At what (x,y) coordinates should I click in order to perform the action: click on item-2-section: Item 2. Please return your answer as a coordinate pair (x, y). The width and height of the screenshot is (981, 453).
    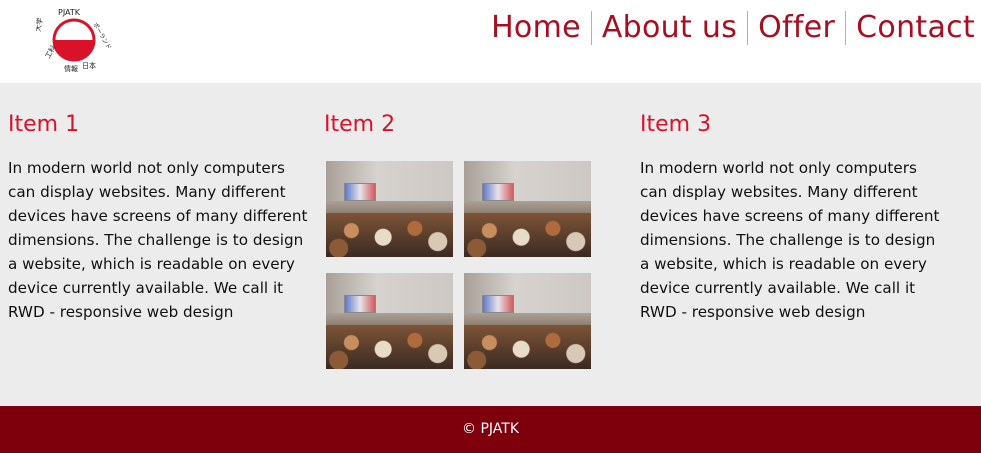
    Looking at the image, I should click on (359, 125).